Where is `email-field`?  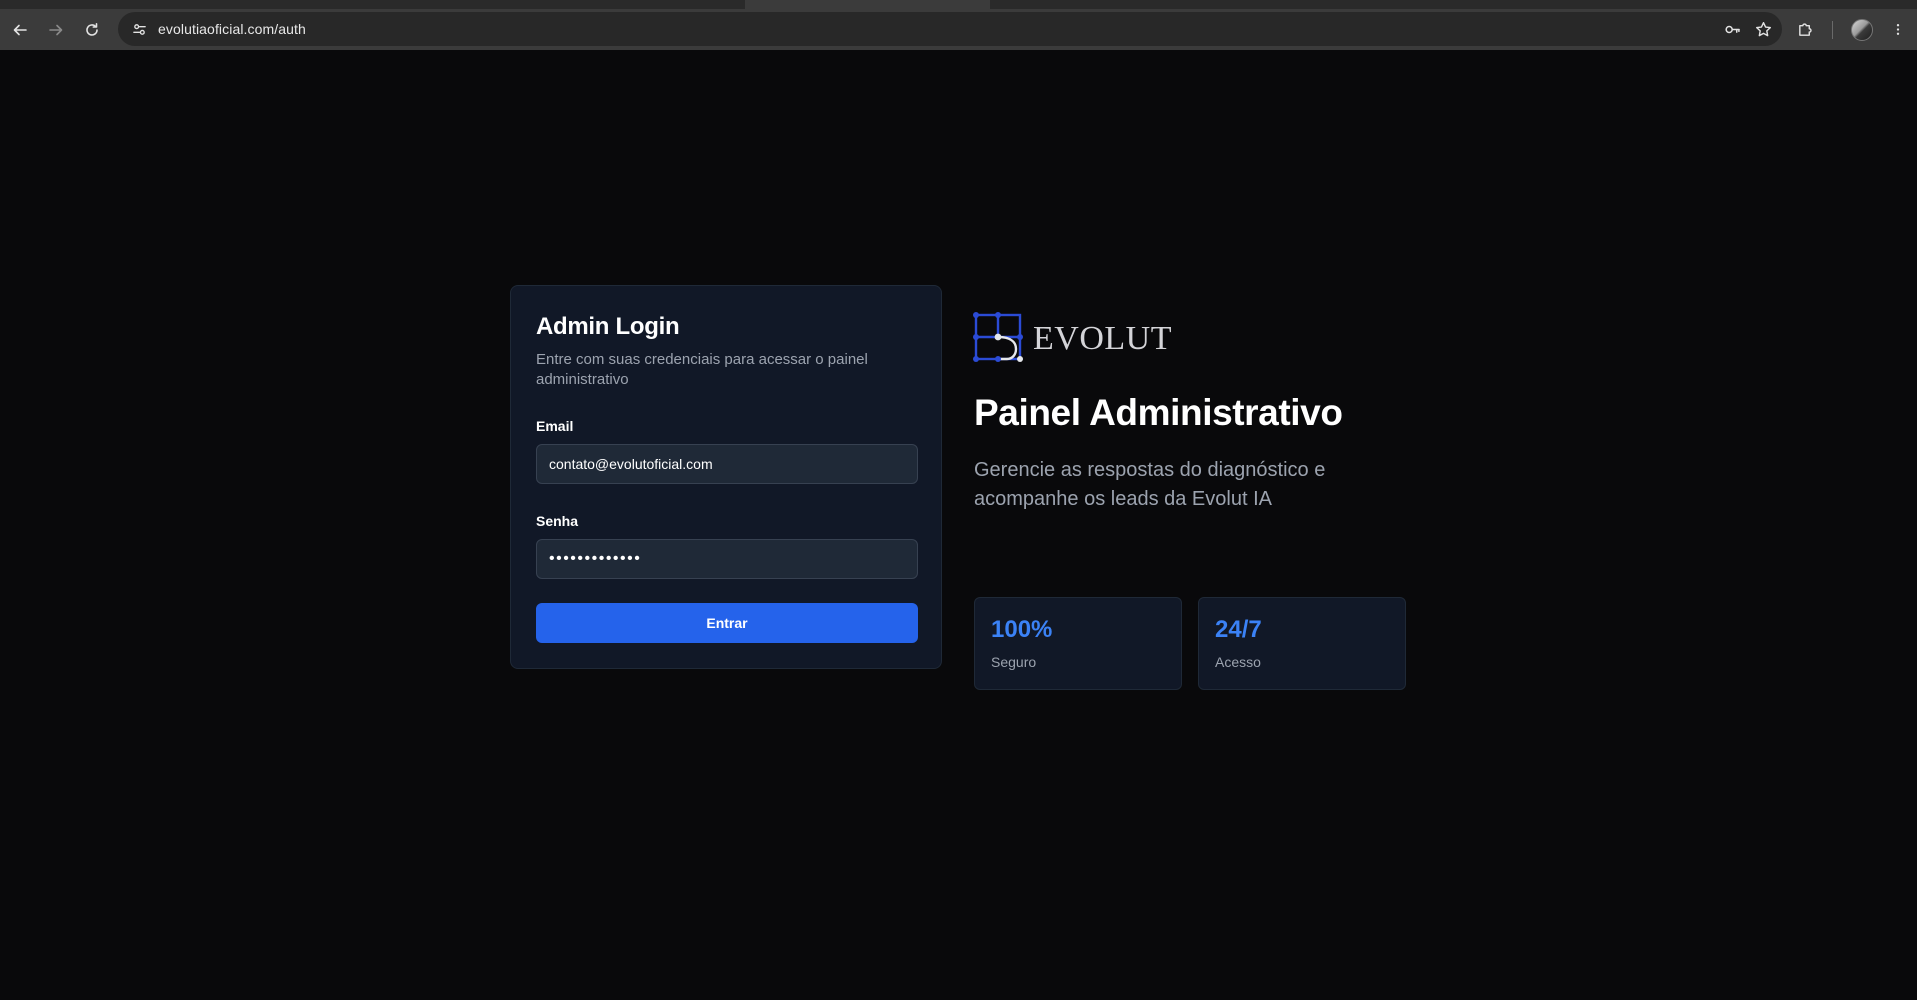 email-field is located at coordinates (727, 464).